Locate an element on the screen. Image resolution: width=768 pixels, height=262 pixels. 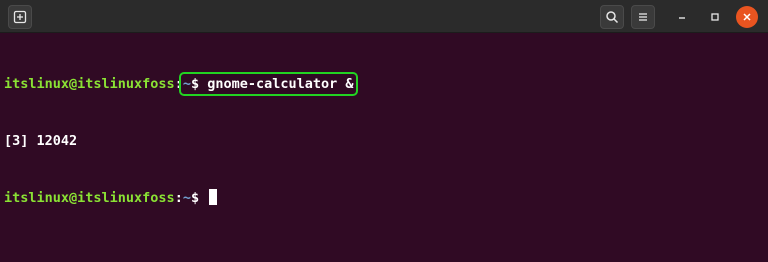
minimize-icon is located at coordinates (682, 18).